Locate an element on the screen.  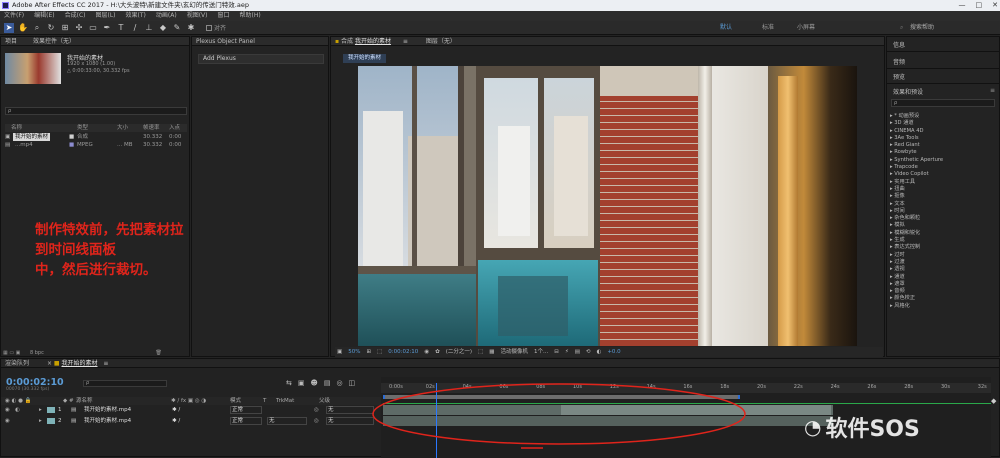
col-name: 名称 is located at coordinates (16, 128).